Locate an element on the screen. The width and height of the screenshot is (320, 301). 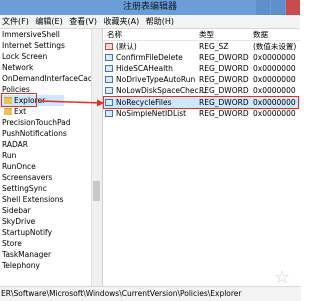
menu-edit: 编辑(E) is located at coordinates (48, 21).